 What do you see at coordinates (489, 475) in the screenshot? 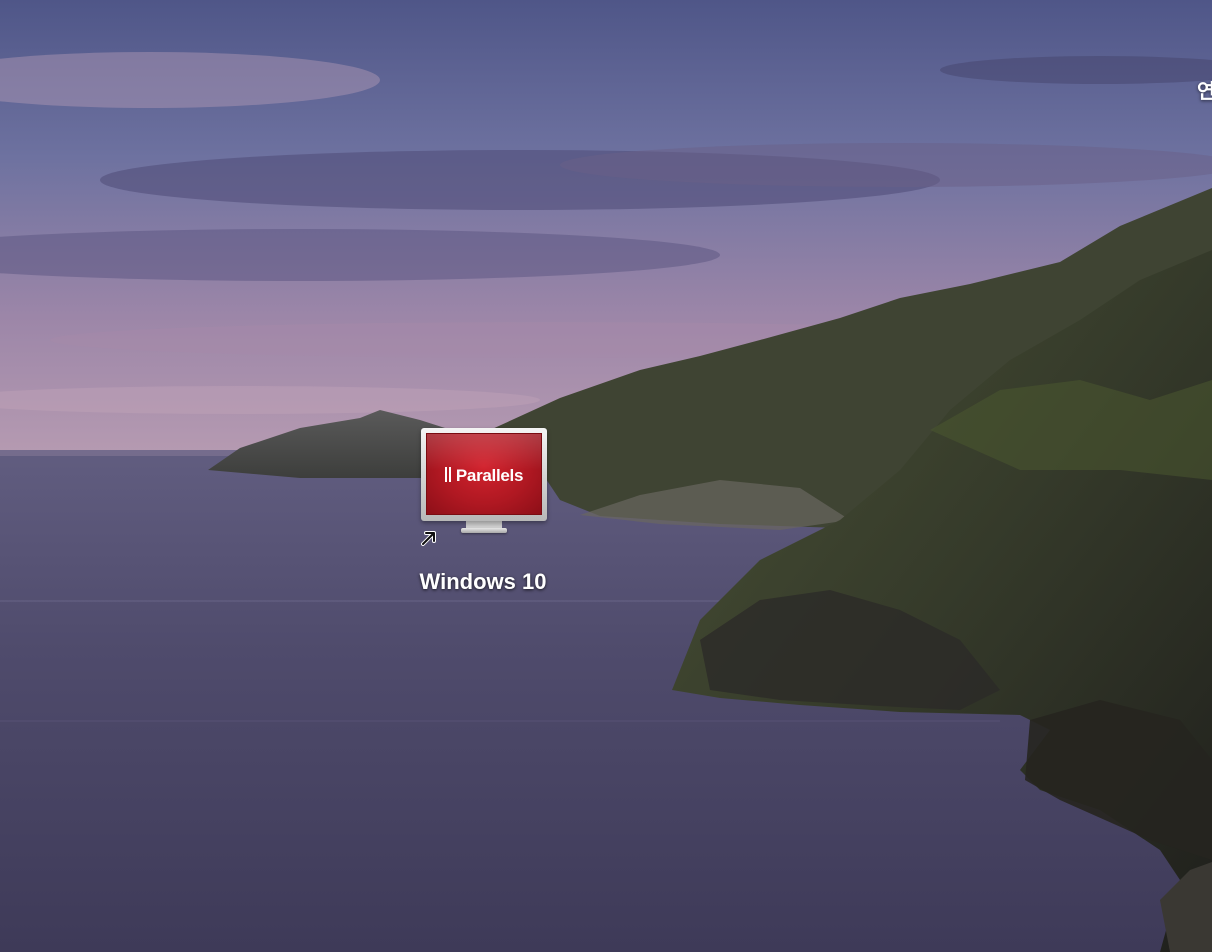
I see `parallels-logo-text: Parallels` at bounding box center [489, 475].